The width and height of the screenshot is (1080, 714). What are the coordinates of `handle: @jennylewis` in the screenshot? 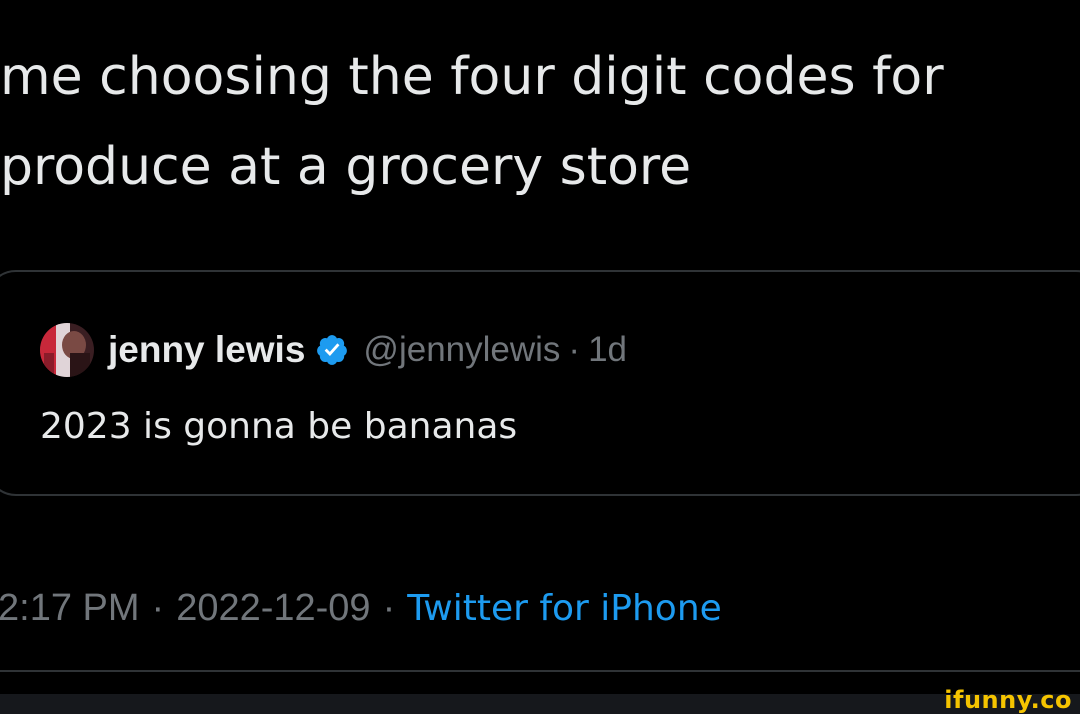 It's located at (461, 350).